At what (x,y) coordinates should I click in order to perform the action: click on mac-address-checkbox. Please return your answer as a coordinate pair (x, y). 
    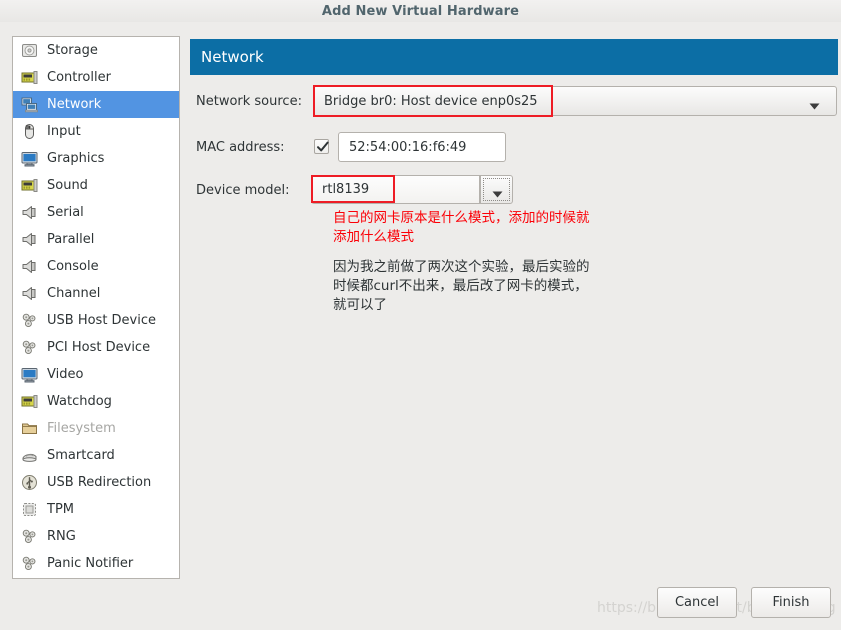
    Looking at the image, I should click on (321, 146).